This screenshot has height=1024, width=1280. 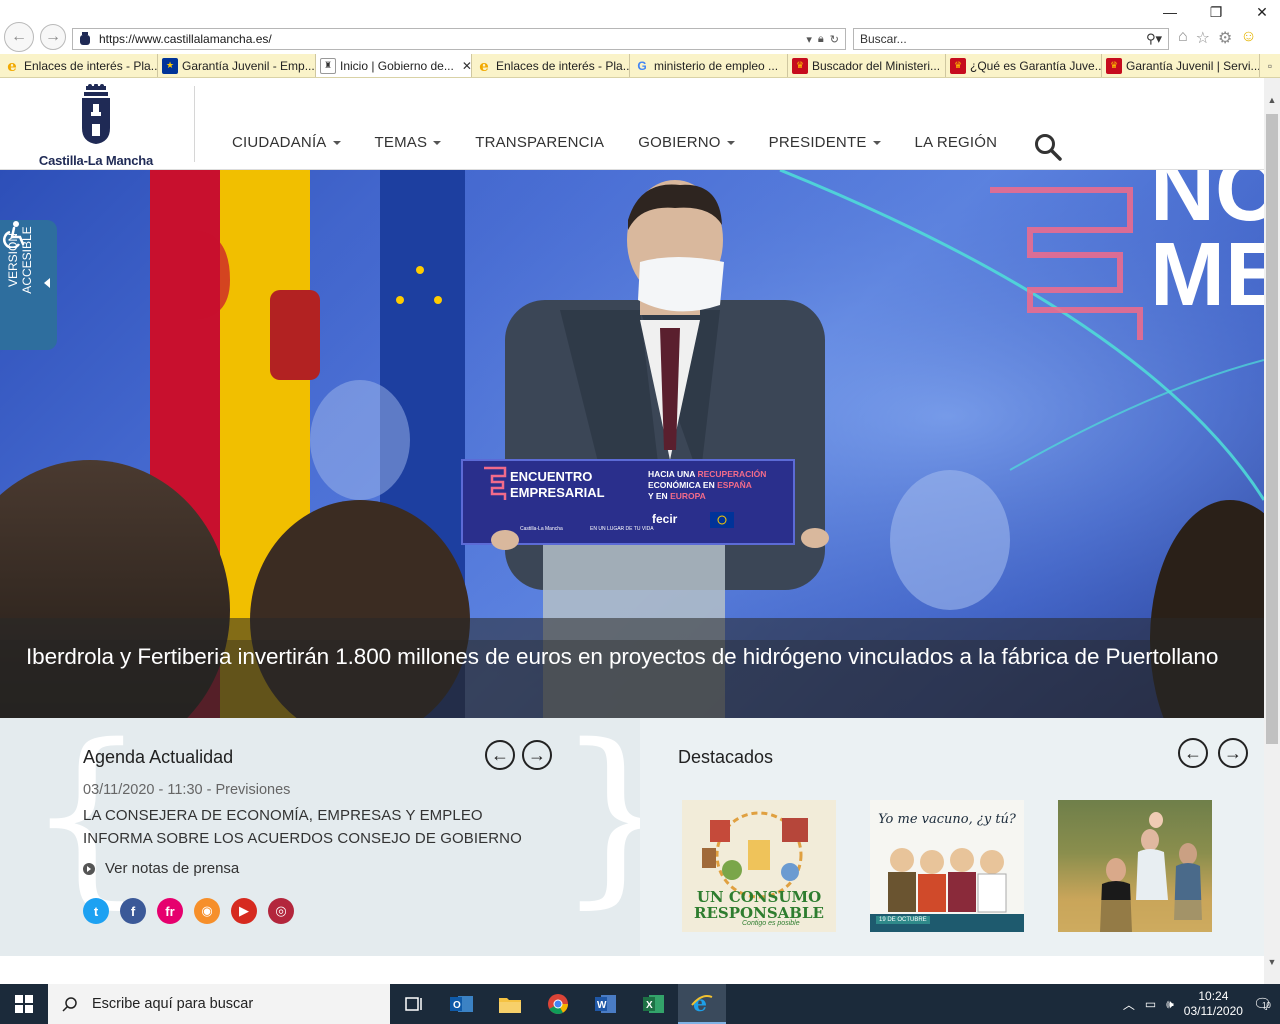 I want to click on file-explorer-icon, so click(x=510, y=1004).